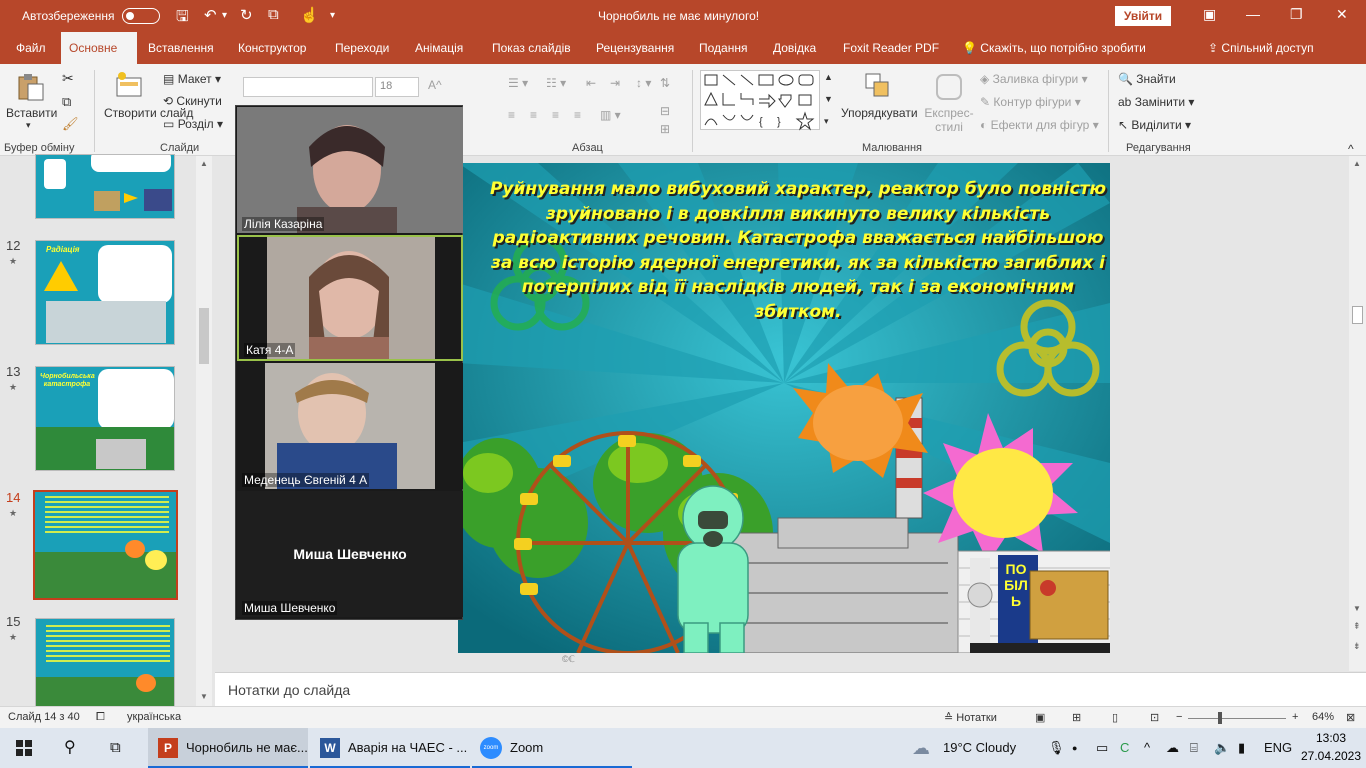 The image size is (1366, 768). What do you see at coordinates (1034, 79) in the screenshot?
I see `shape-fill-button: ◈ Заливка фігури ▾` at bounding box center [1034, 79].